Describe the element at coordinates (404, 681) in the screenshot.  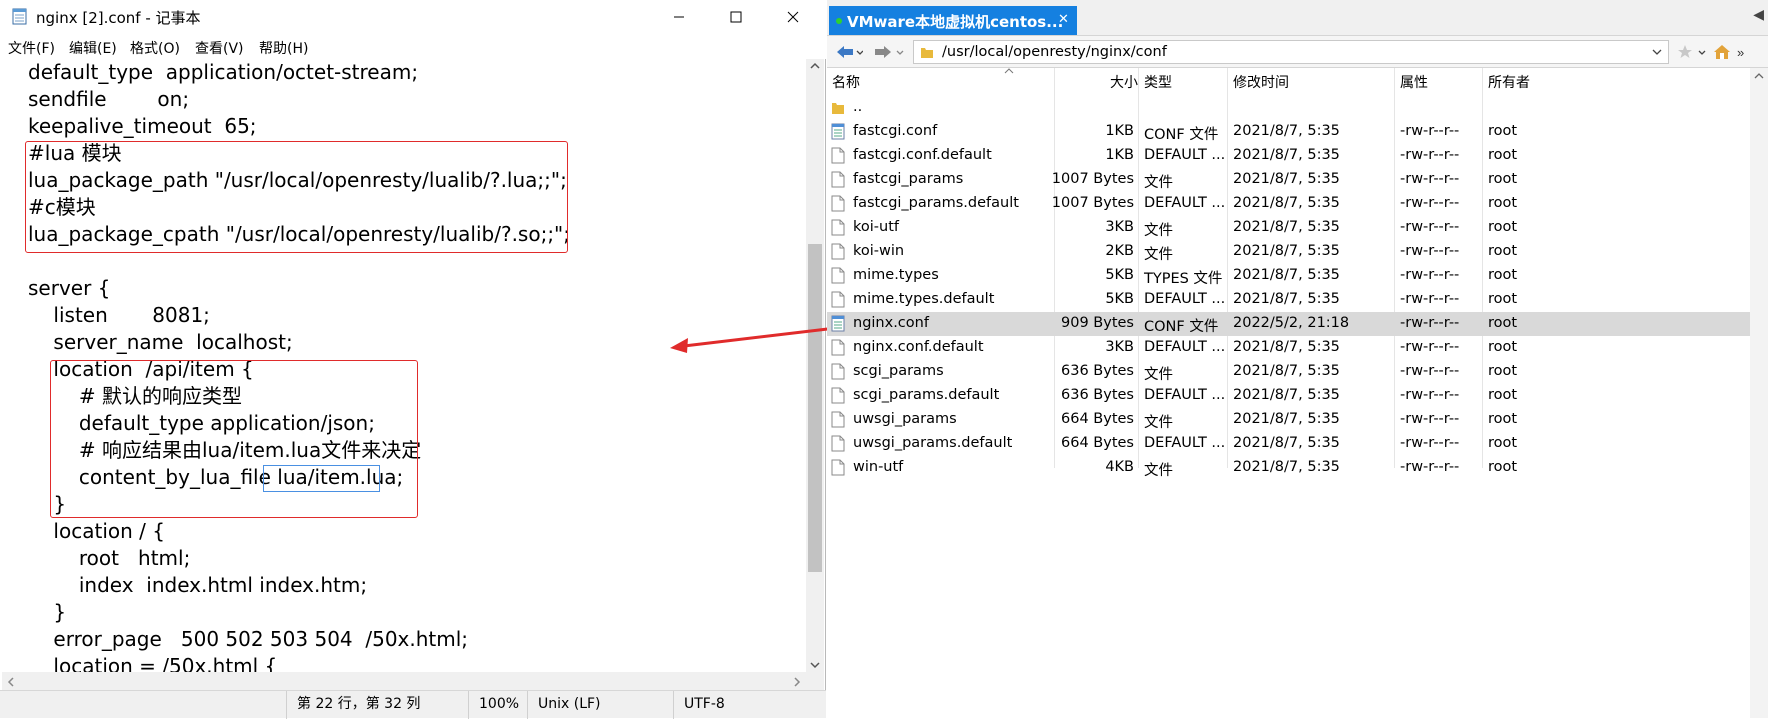
I see `horizontal-scrollbar` at that location.